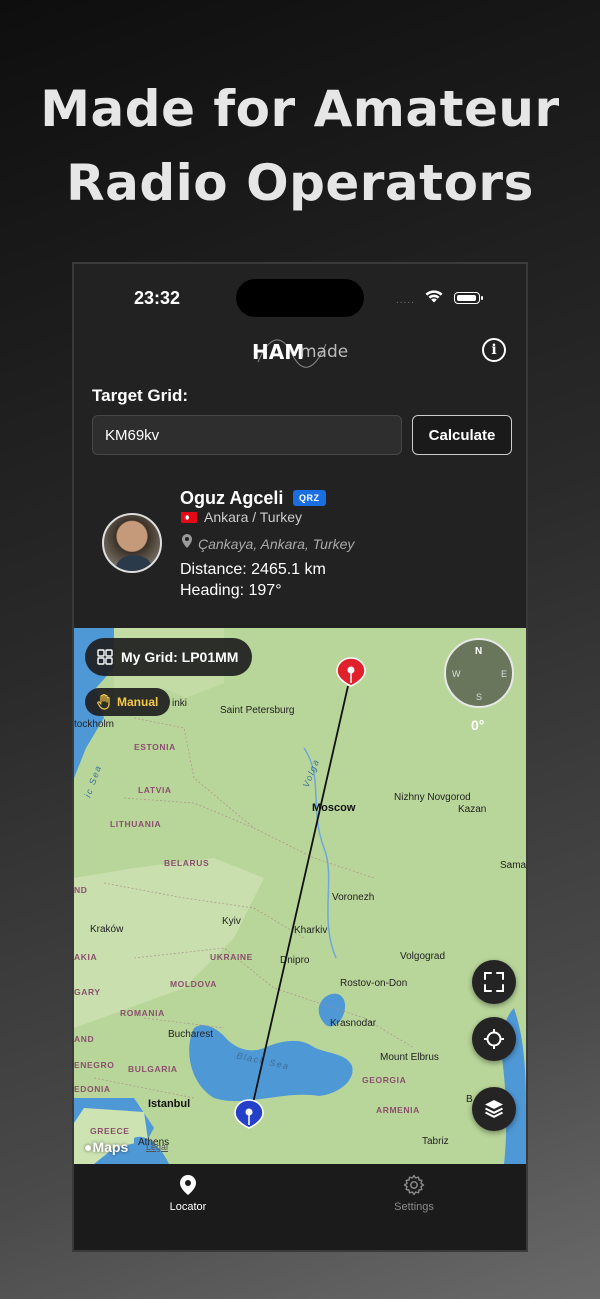 The image size is (600, 1299). I want to click on my-grid-label: My Grid: LP01MM, so click(180, 657).